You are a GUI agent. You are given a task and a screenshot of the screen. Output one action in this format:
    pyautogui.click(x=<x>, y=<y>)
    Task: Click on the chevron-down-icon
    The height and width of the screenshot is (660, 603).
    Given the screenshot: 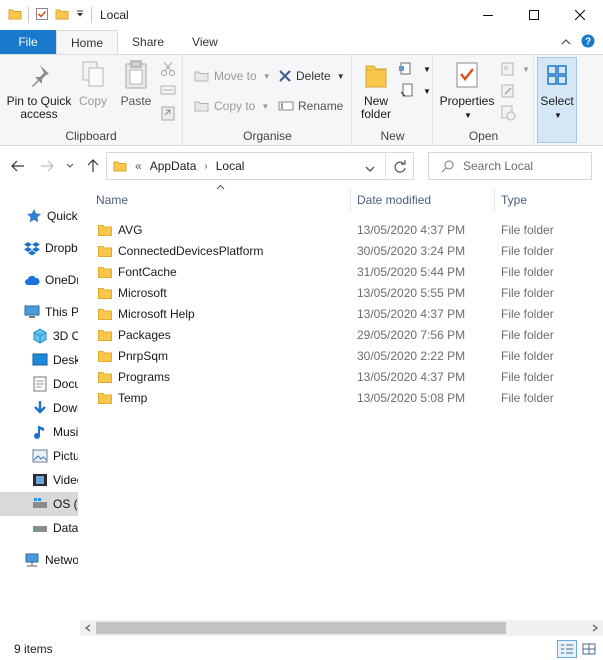 What is the action you would take?
    pyautogui.click(x=70, y=165)
    